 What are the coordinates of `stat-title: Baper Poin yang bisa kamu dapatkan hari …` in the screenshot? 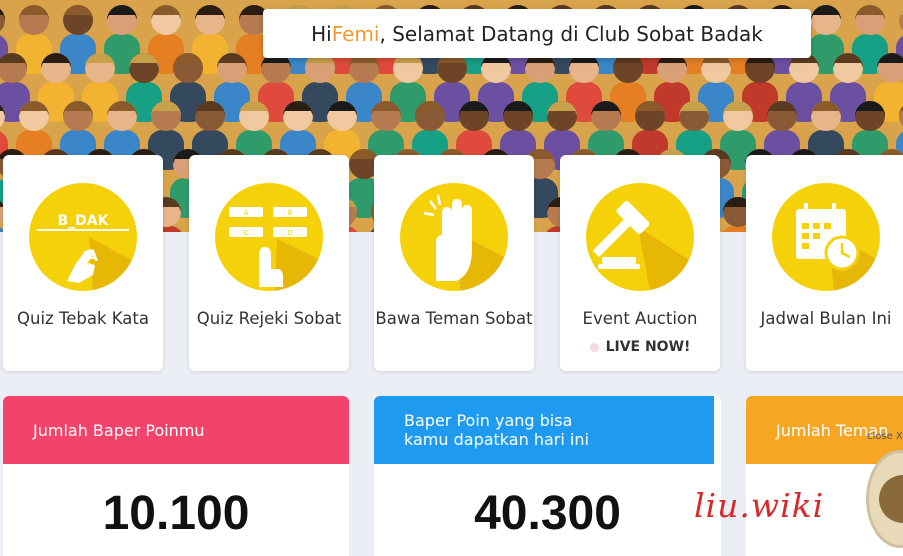 It's located at (496, 430).